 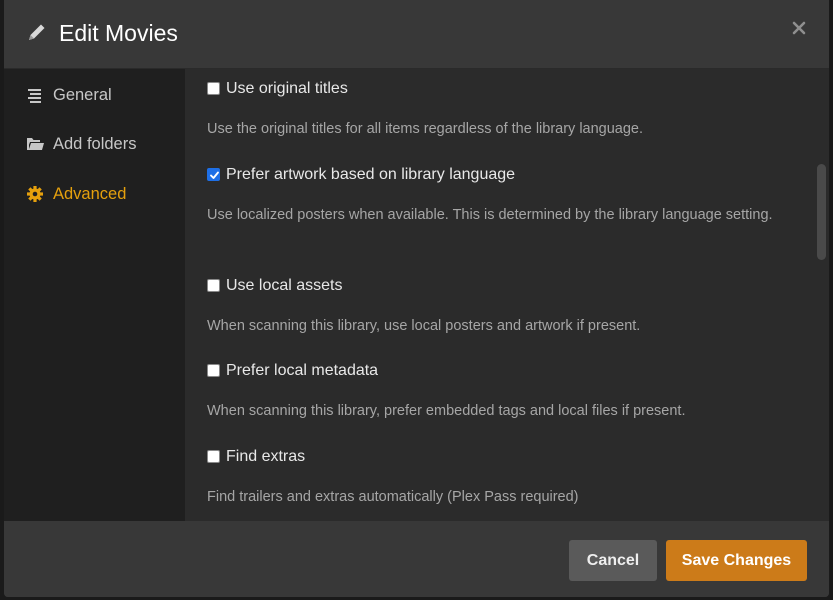 I want to click on align-lines-icon, so click(x=35, y=95).